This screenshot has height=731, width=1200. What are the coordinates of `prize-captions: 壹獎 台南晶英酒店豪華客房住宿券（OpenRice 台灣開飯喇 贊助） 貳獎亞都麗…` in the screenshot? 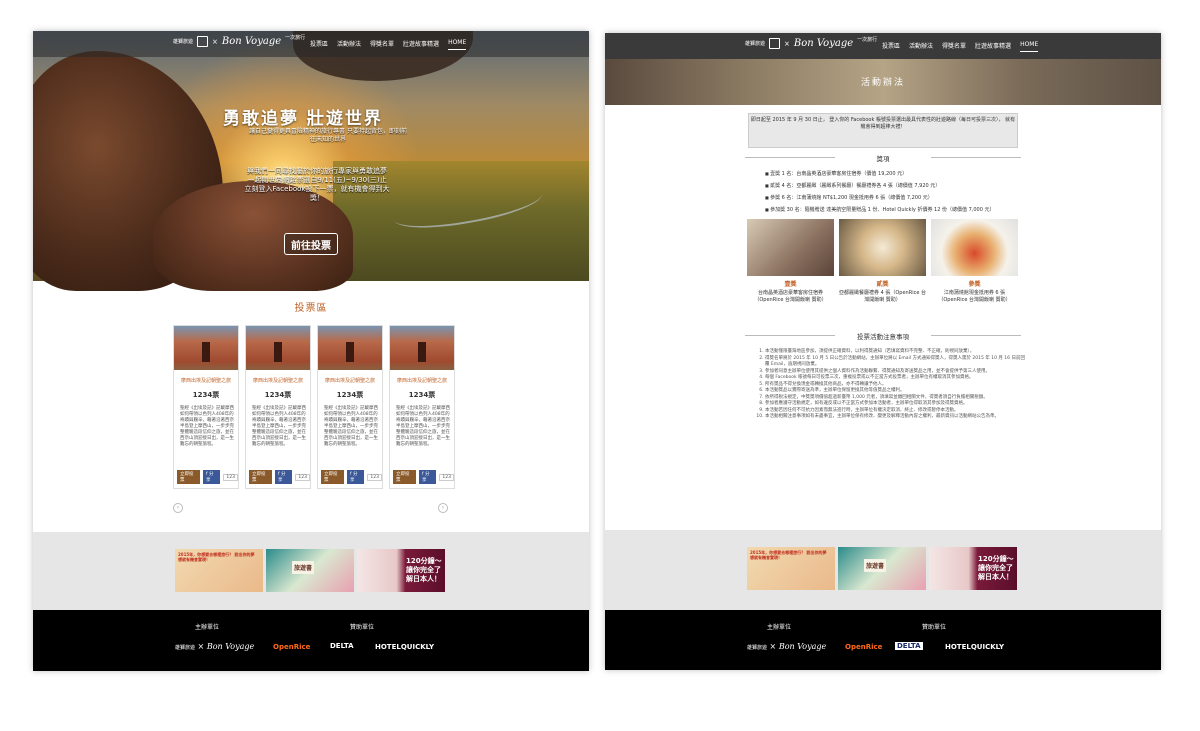 It's located at (882, 292).